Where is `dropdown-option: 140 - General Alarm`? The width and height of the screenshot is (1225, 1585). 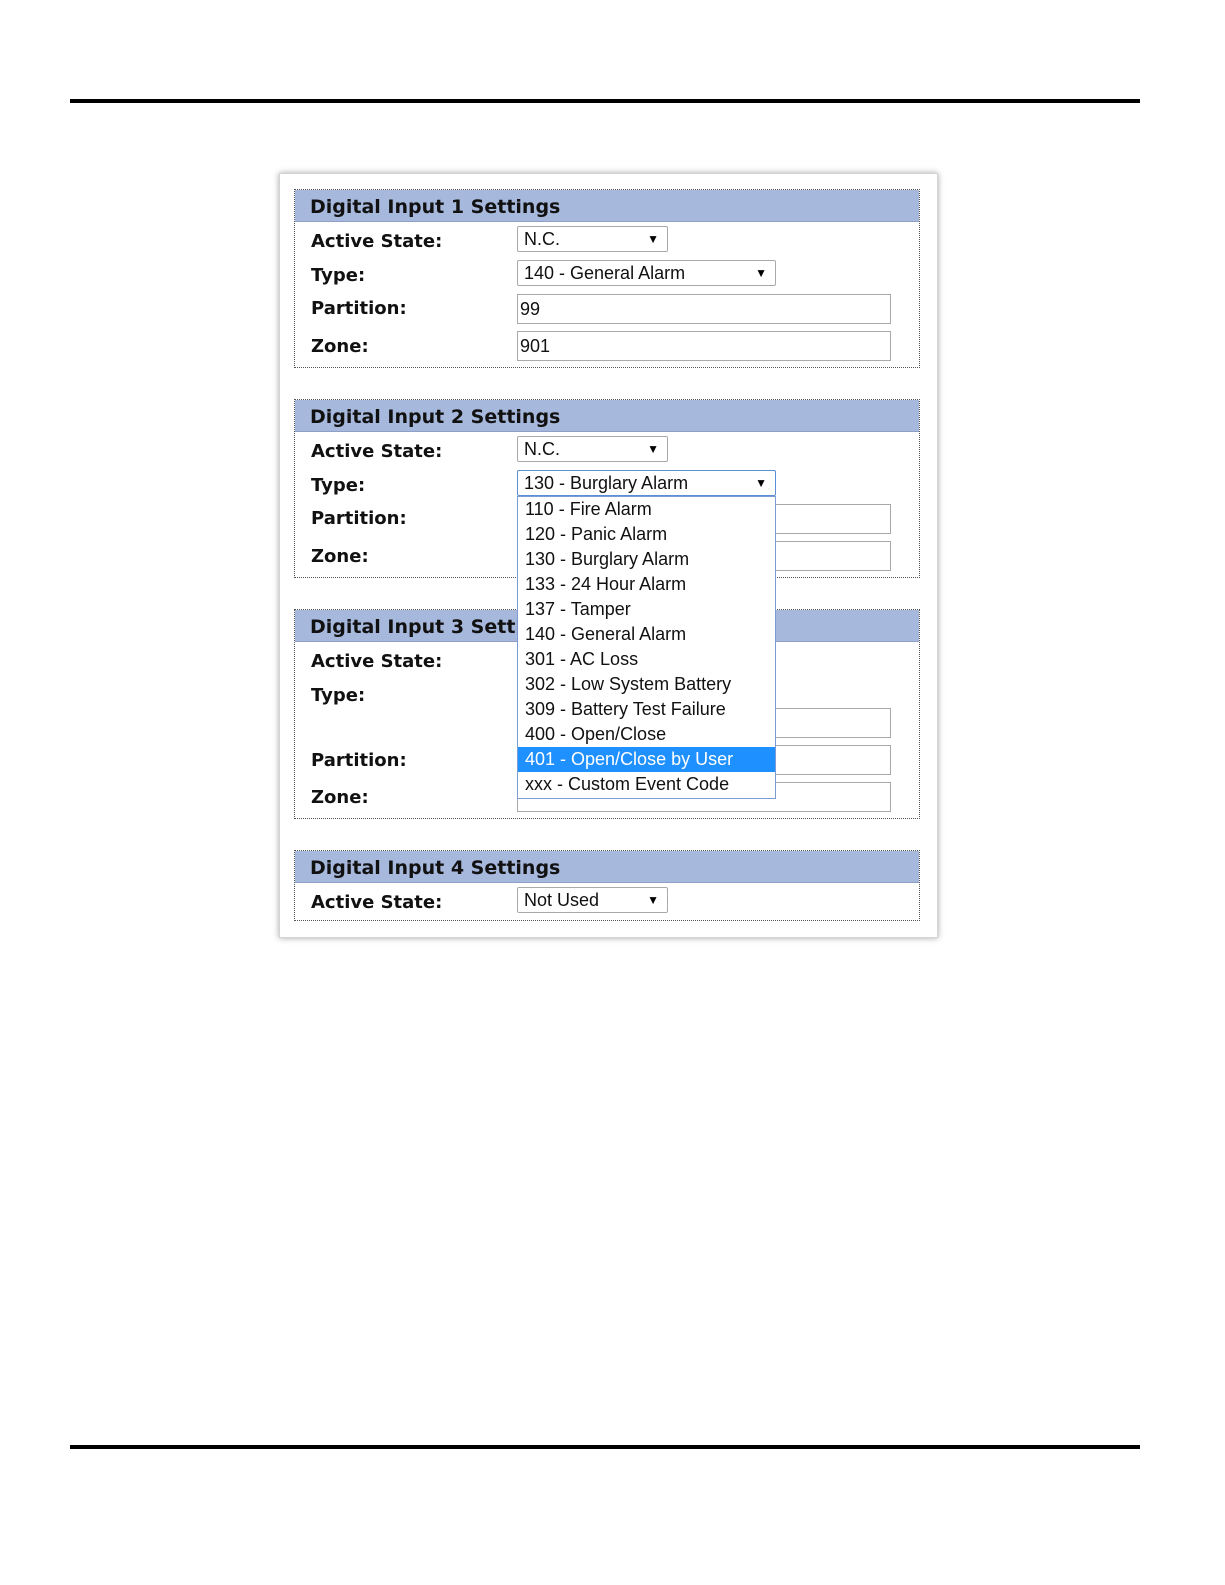 dropdown-option: 140 - General Alarm is located at coordinates (646, 634).